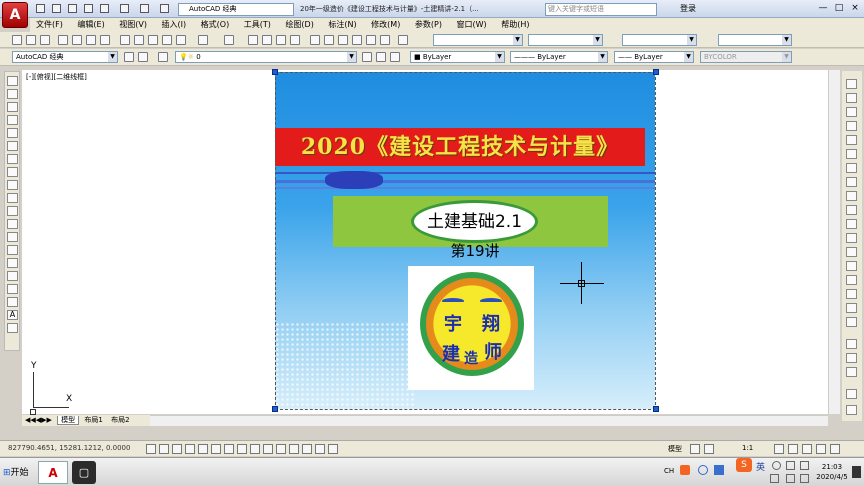 The image size is (864, 486). I want to click on make-current-layer-icon, so click(367, 57).